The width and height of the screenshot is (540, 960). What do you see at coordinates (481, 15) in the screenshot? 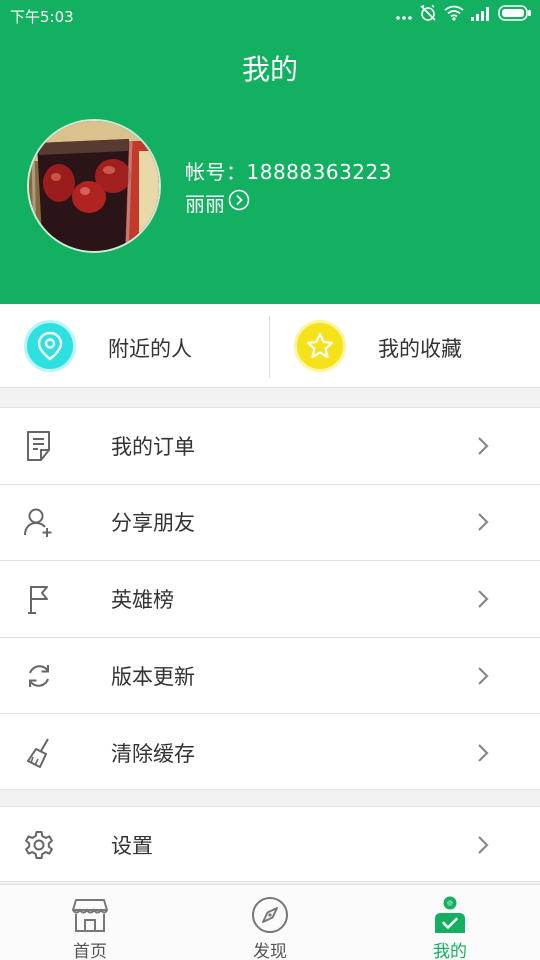
I see `signal-icon` at bounding box center [481, 15].